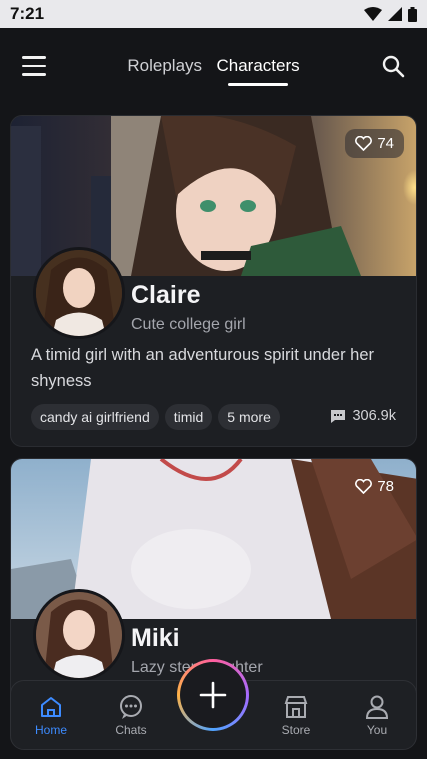 The image size is (427, 759). Describe the element at coordinates (377, 707) in the screenshot. I see `person-icon` at that location.